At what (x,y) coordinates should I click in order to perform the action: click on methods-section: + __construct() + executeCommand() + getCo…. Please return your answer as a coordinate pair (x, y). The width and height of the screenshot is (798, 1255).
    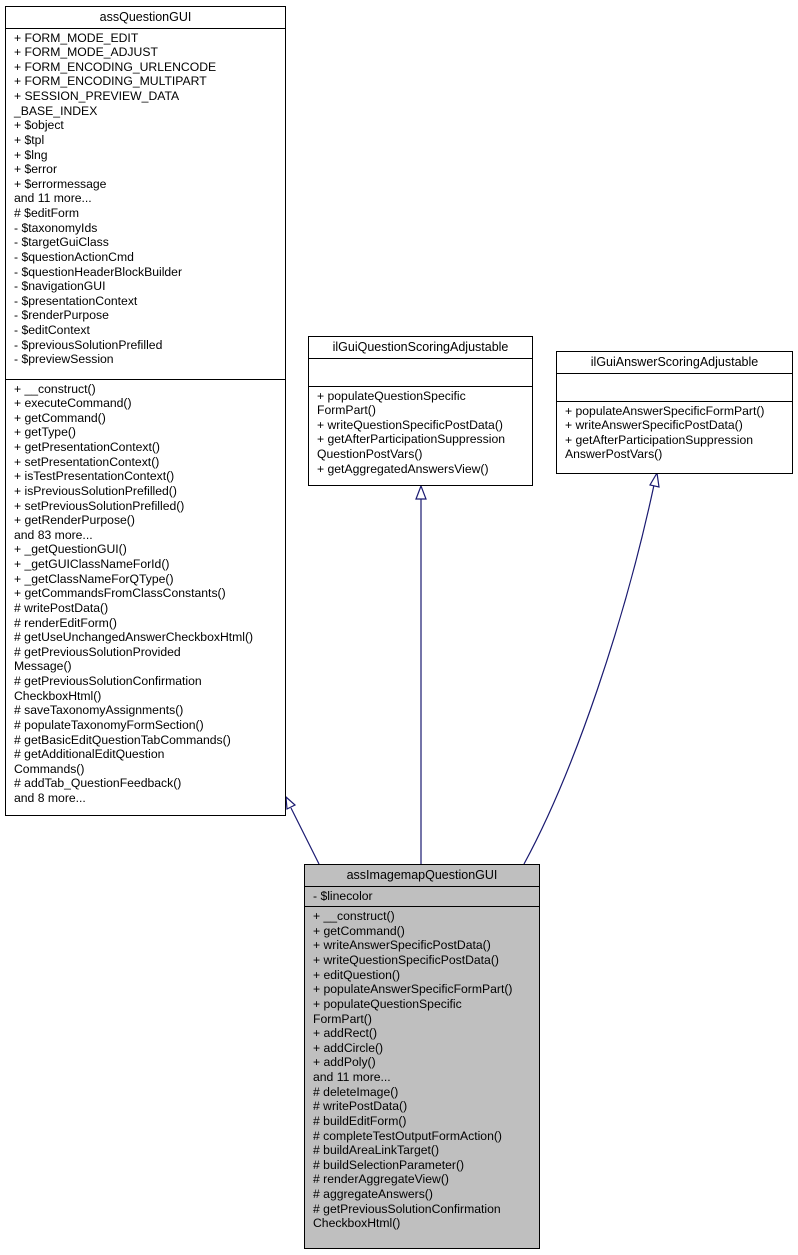
    Looking at the image, I should click on (145, 594).